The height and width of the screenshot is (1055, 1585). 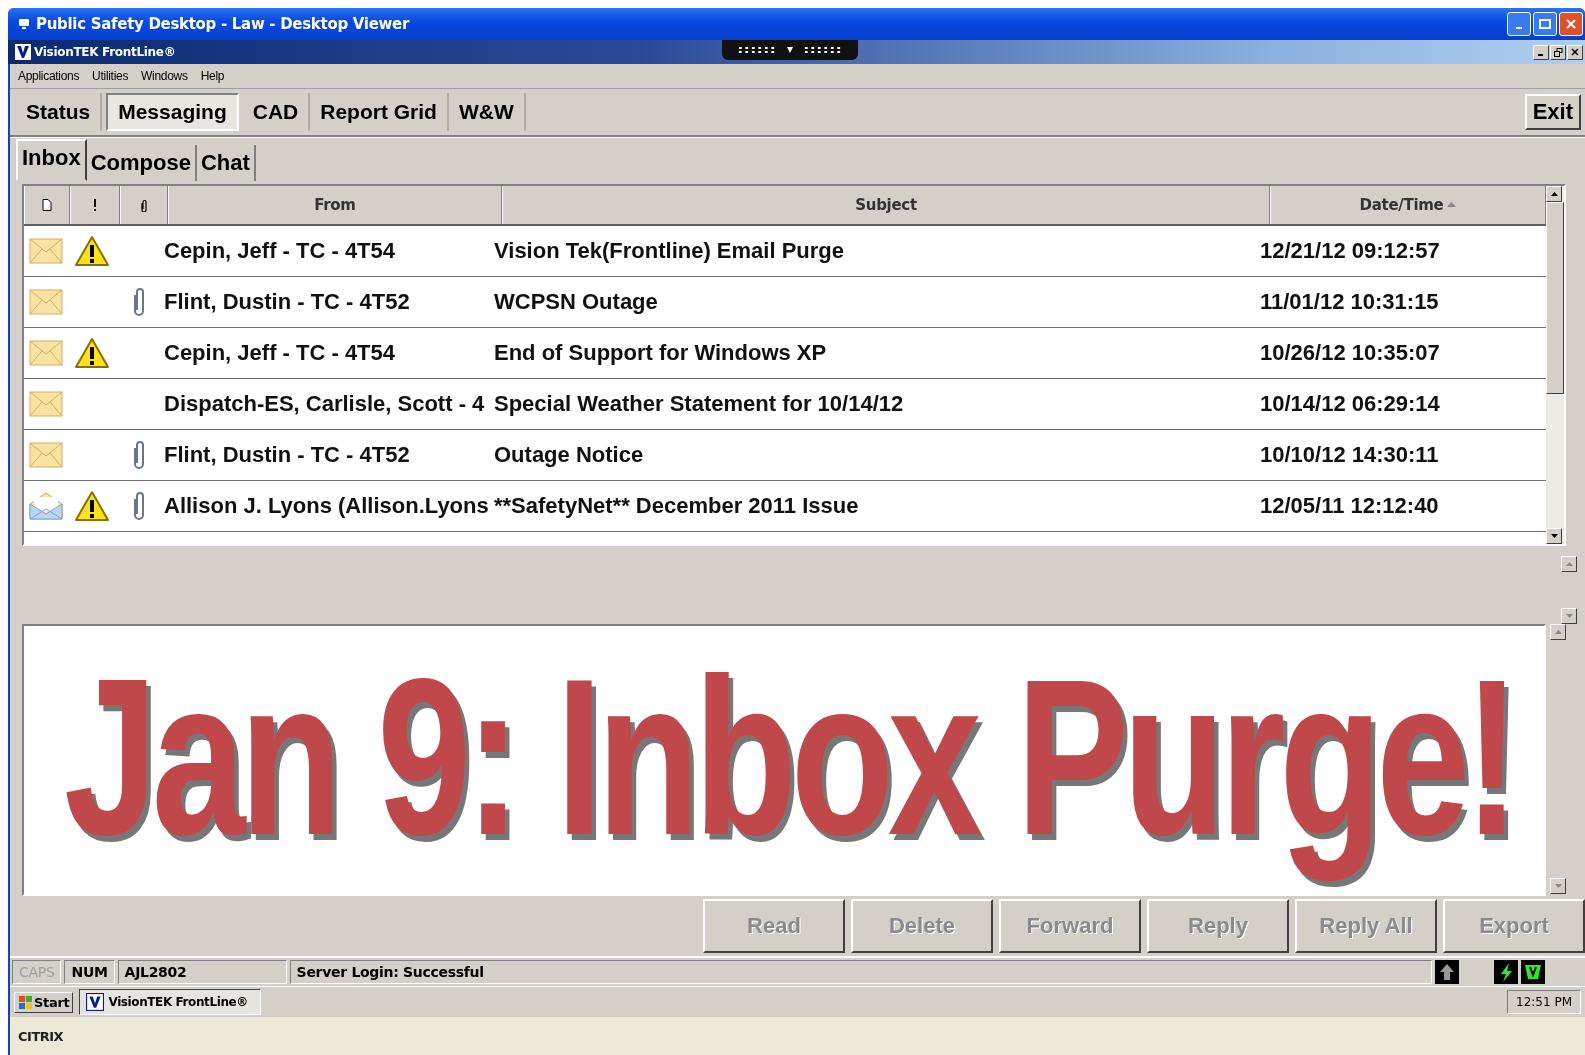 I want to click on module-tab: W&W, so click(x=487, y=112).